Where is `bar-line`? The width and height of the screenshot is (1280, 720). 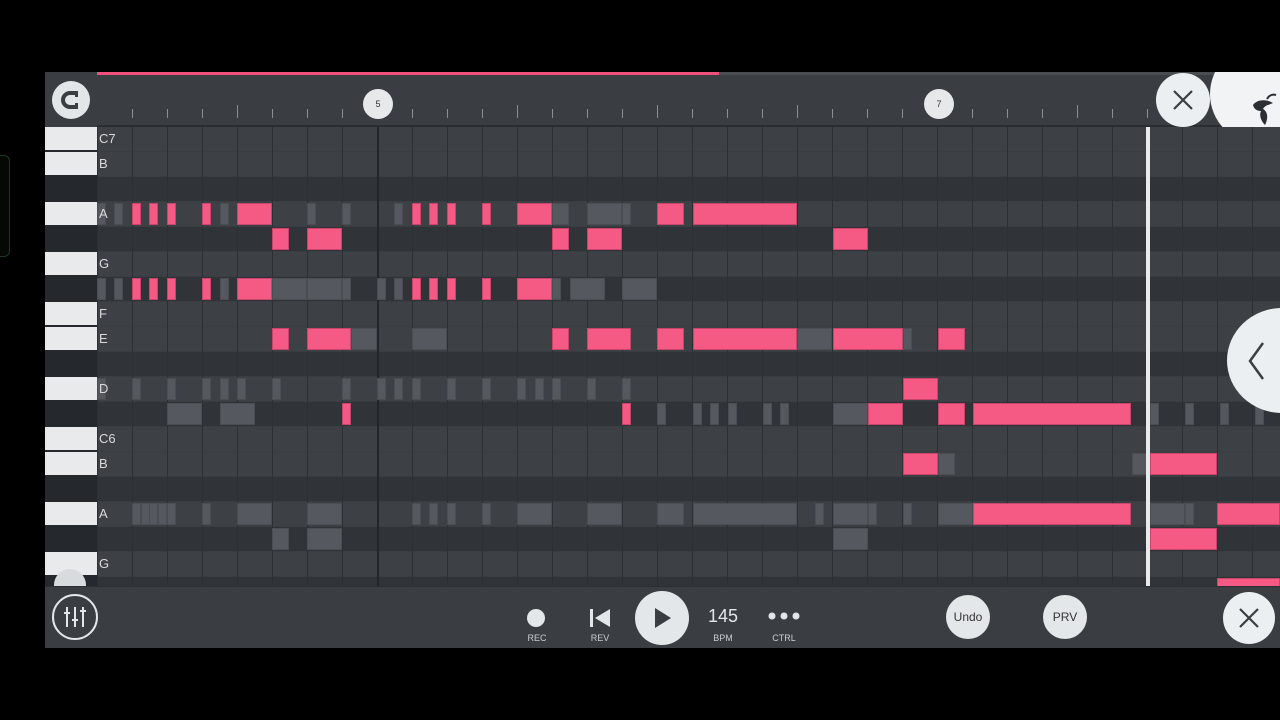
bar-line is located at coordinates (378, 356).